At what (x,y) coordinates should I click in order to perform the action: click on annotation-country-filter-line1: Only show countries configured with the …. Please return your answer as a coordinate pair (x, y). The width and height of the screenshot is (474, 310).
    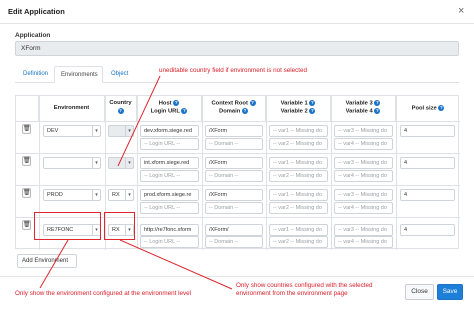
    Looking at the image, I should click on (304, 285).